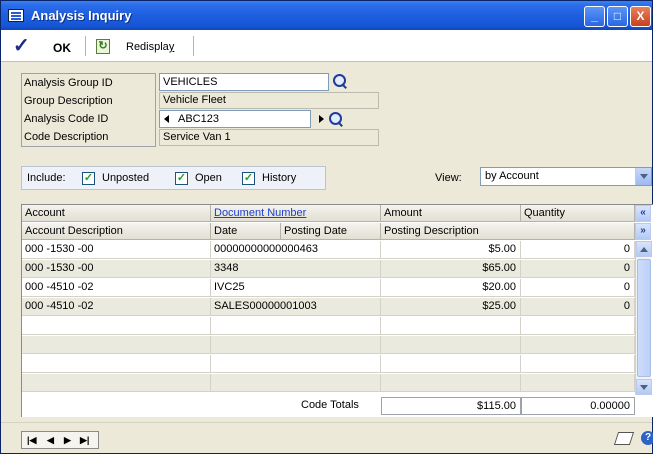 Image resolution: width=653 pixels, height=454 pixels. Describe the element at coordinates (235, 119) in the screenshot. I see `analysis-code-id-input: ABC123` at that location.